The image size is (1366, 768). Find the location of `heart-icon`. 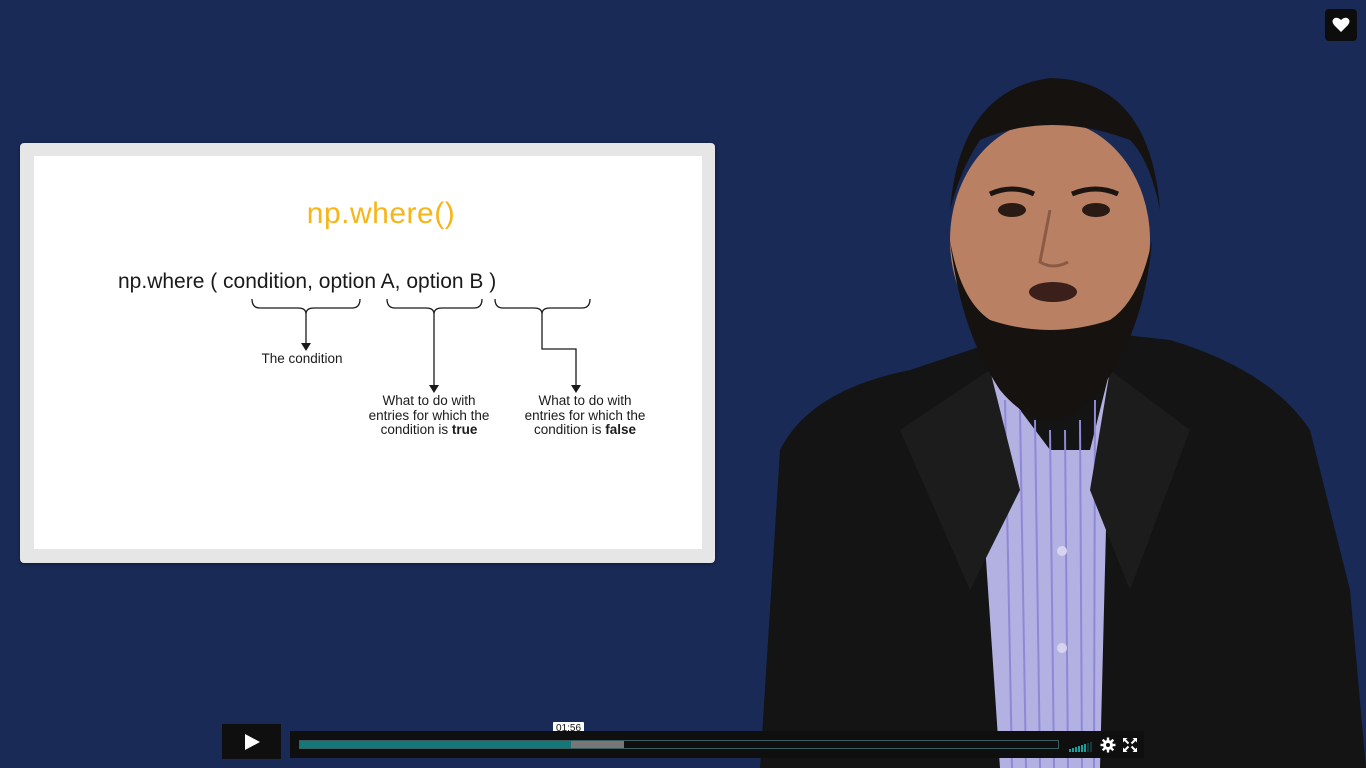

heart-icon is located at coordinates (1341, 24).